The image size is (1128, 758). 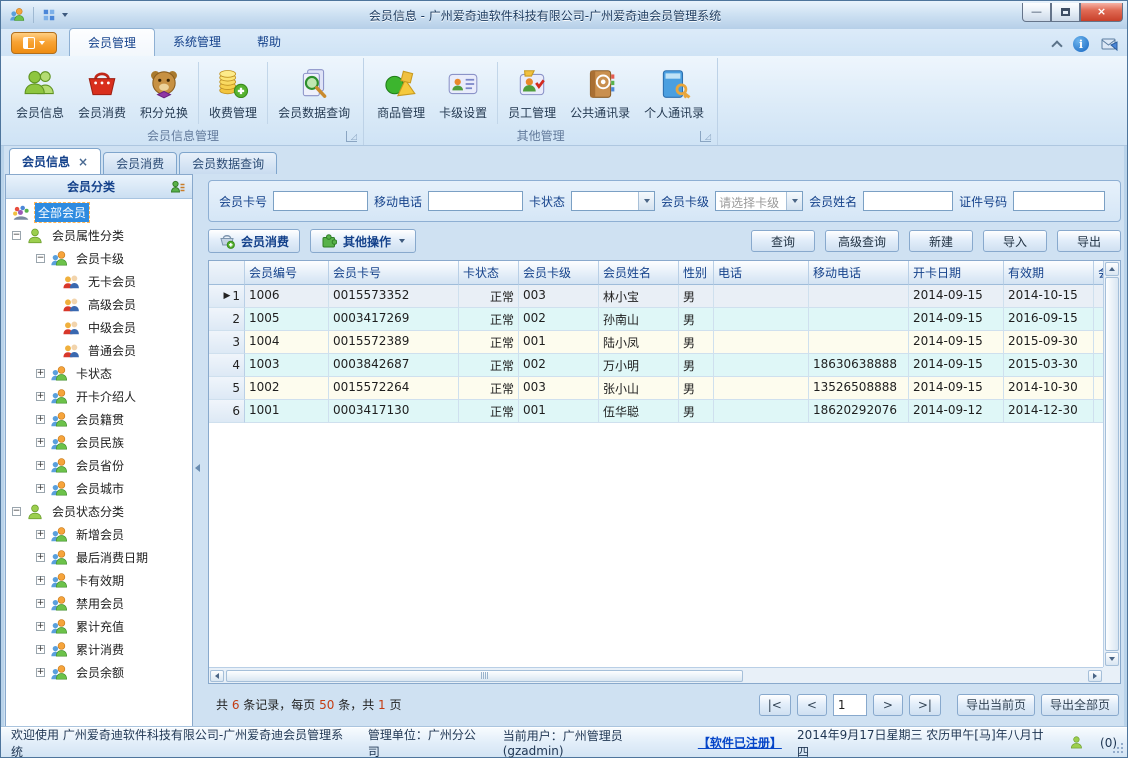 What do you see at coordinates (99, 419) in the screenshot?
I see `tree-item-member-native-place: + 会员籍贯` at bounding box center [99, 419].